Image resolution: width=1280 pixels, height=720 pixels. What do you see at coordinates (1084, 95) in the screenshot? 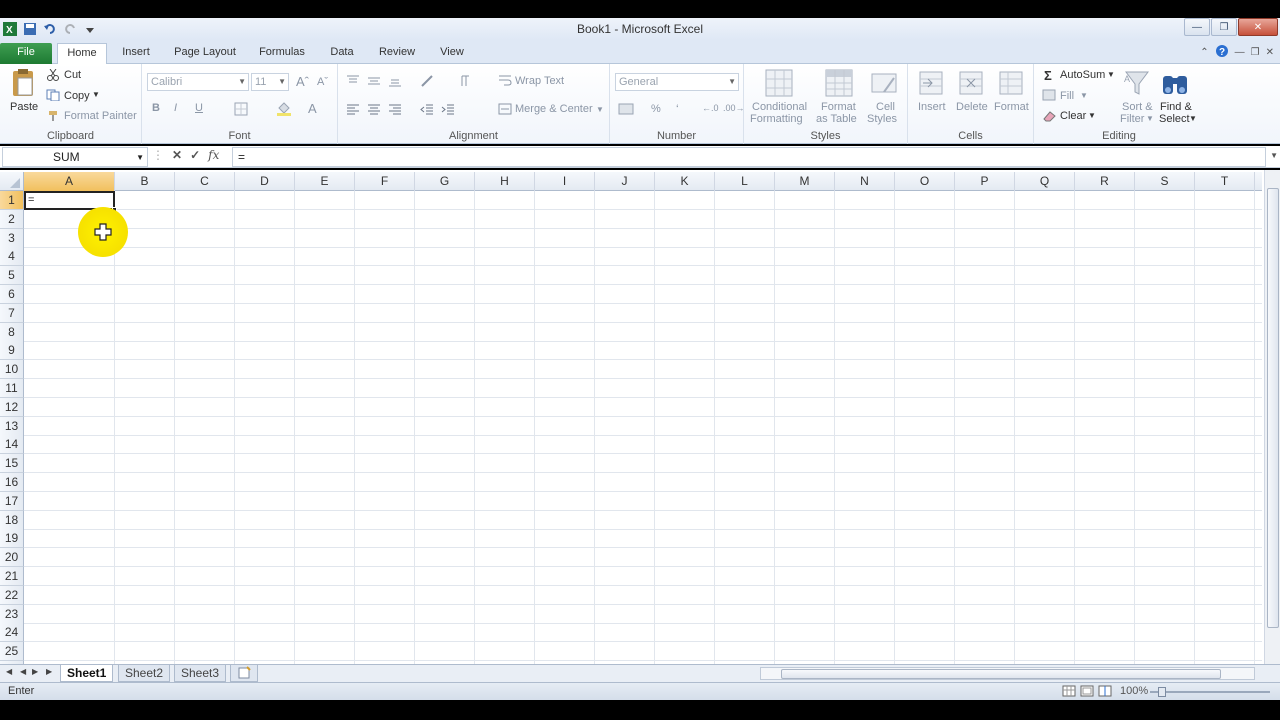
I see `fill-dropdown-icon: ▼` at bounding box center [1084, 95].